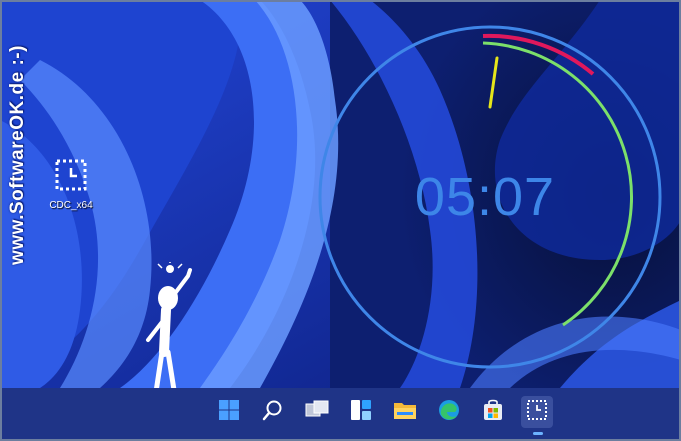 Image resolution: width=681 pixels, height=441 pixels. I want to click on task-view-button, so click(317, 412).